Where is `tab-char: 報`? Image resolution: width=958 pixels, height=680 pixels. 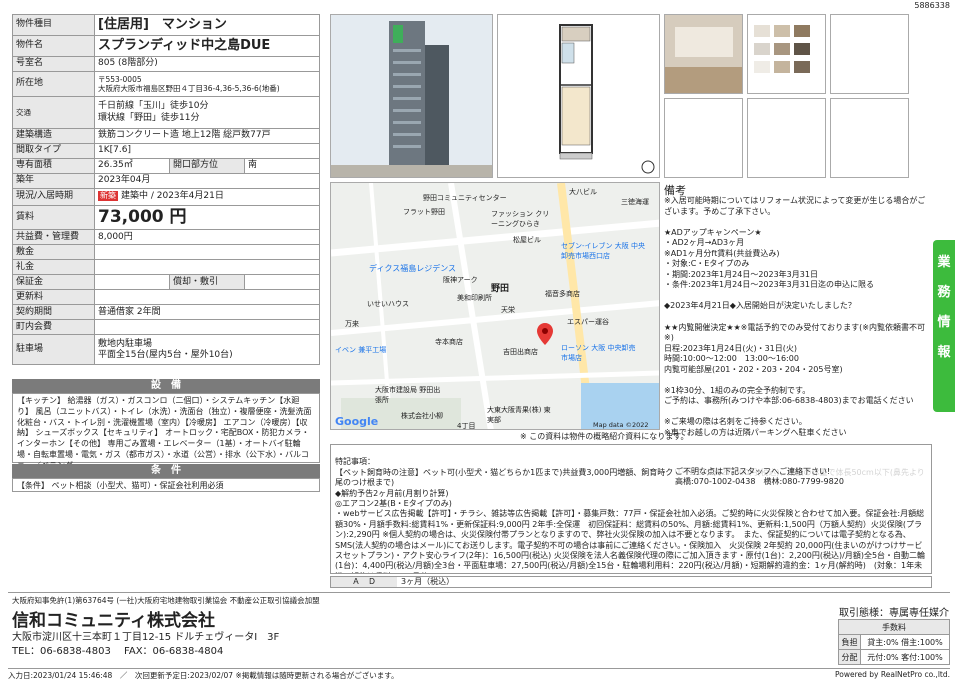 tab-char: 報 is located at coordinates (944, 352).